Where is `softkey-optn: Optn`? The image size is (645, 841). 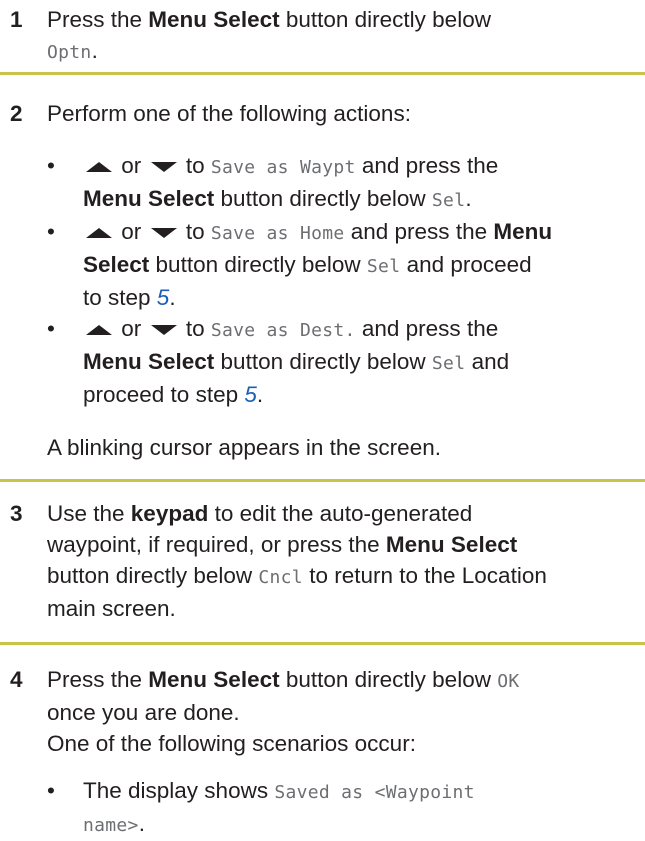 softkey-optn: Optn is located at coordinates (69, 52).